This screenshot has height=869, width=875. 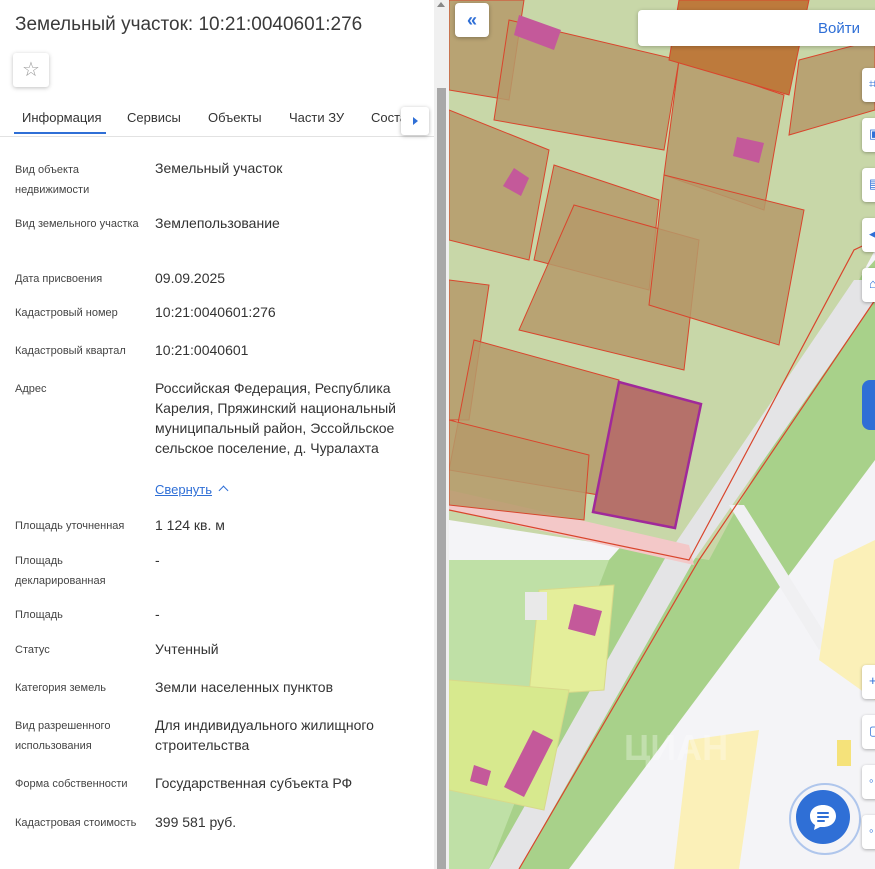 What do you see at coordinates (189, 24) in the screenshot?
I see `page-title: Земельный участок: 10:21:0040601:276` at bounding box center [189, 24].